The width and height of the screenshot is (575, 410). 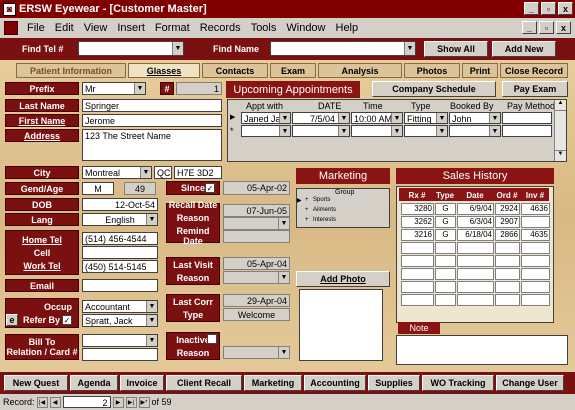 What do you see at coordinates (475, 222) in the screenshot?
I see `sales-row: 3262 G 6/3/04 2907` at bounding box center [475, 222].